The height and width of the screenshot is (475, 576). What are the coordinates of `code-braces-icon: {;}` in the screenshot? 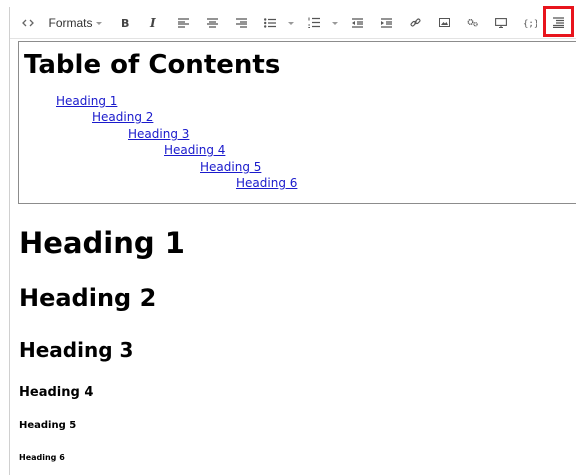 It's located at (530, 23).